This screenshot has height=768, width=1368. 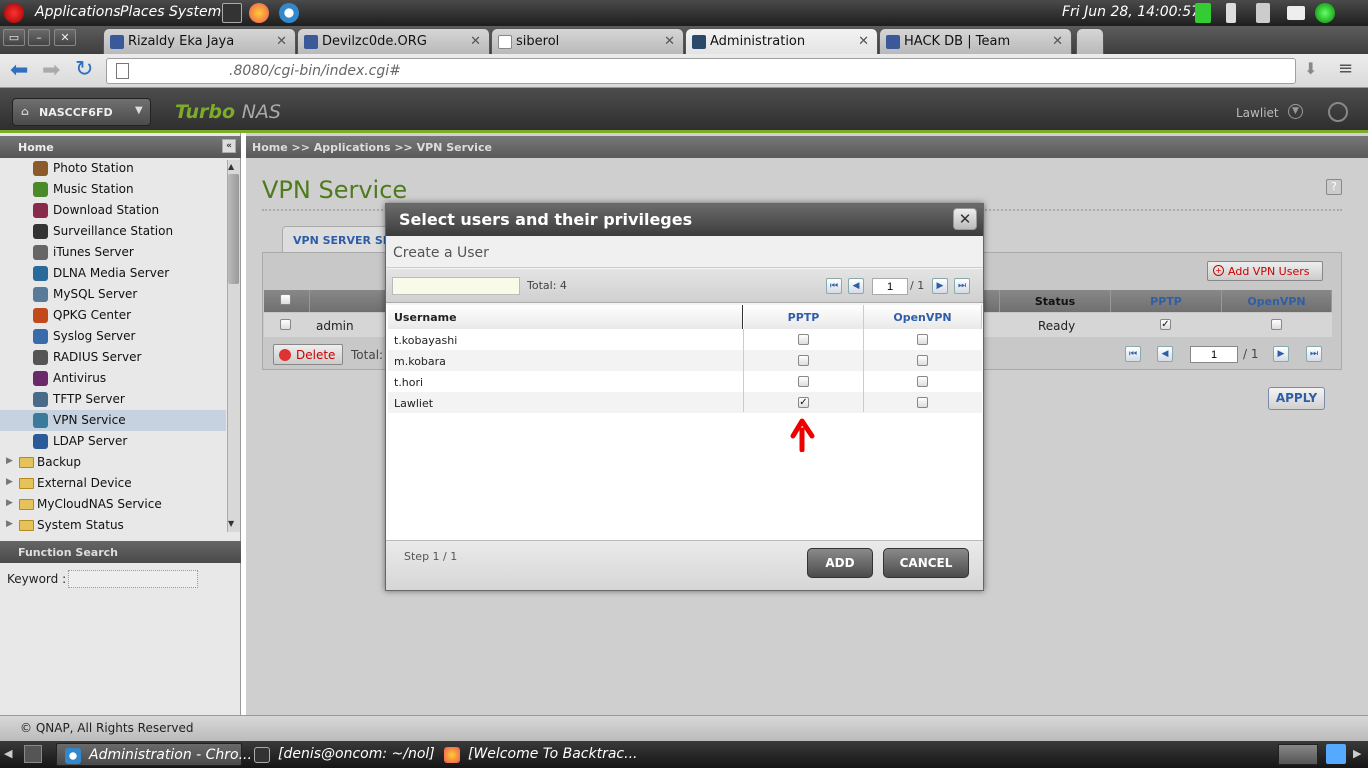 I want to click on openvpn-column-header: OpenVPN, so click(x=923, y=317).